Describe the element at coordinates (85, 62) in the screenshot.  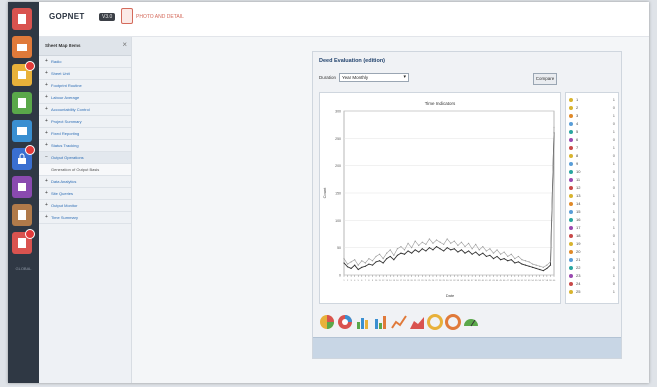
I see `tree-item: + Radio` at that location.